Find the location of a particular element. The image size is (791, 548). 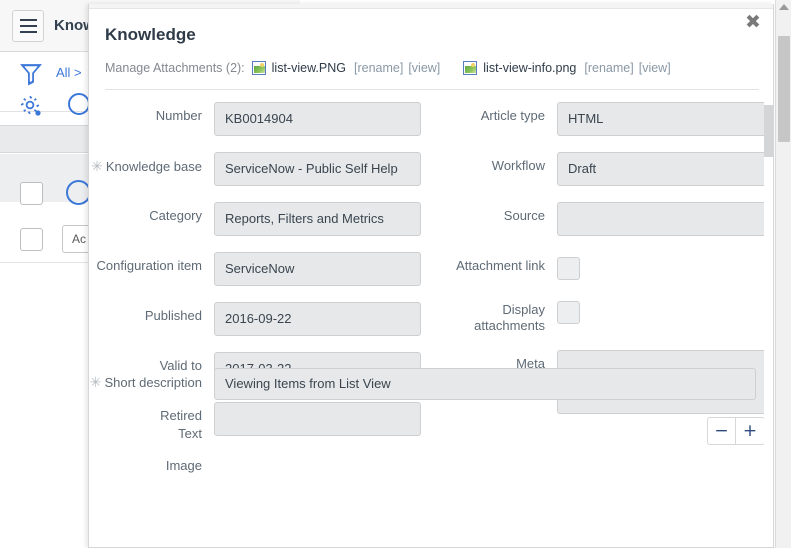

gear-icon is located at coordinates (31, 106).